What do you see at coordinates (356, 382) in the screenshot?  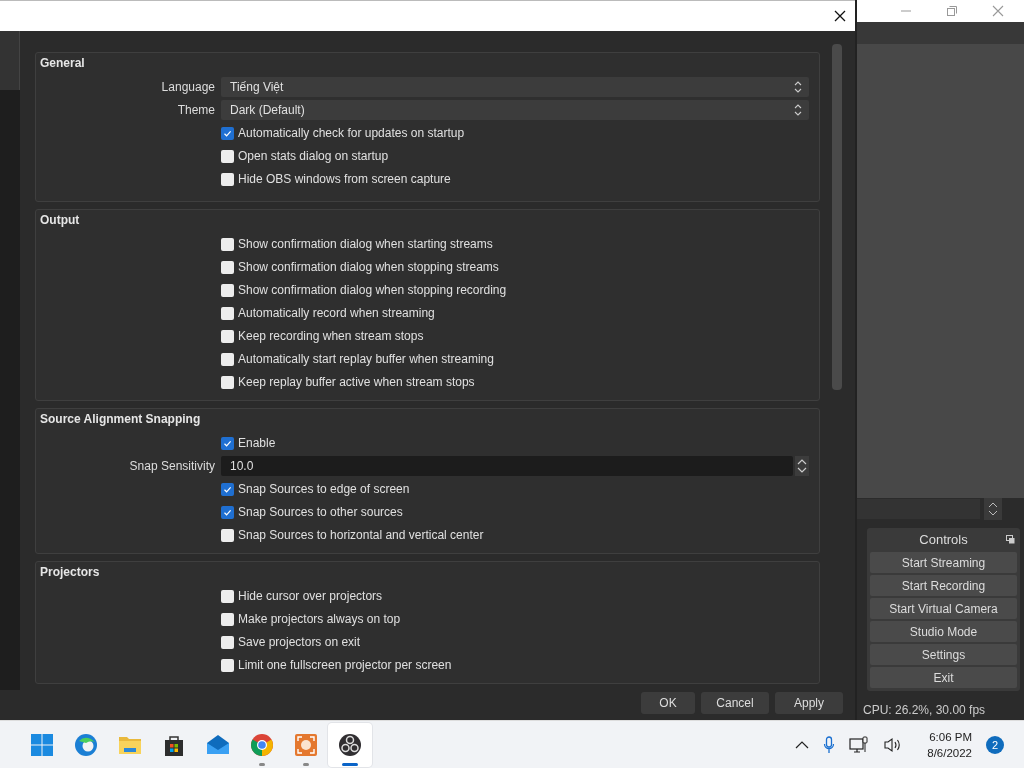 I see `checkbox-label: Keep replay buffer active when stream stops` at bounding box center [356, 382].